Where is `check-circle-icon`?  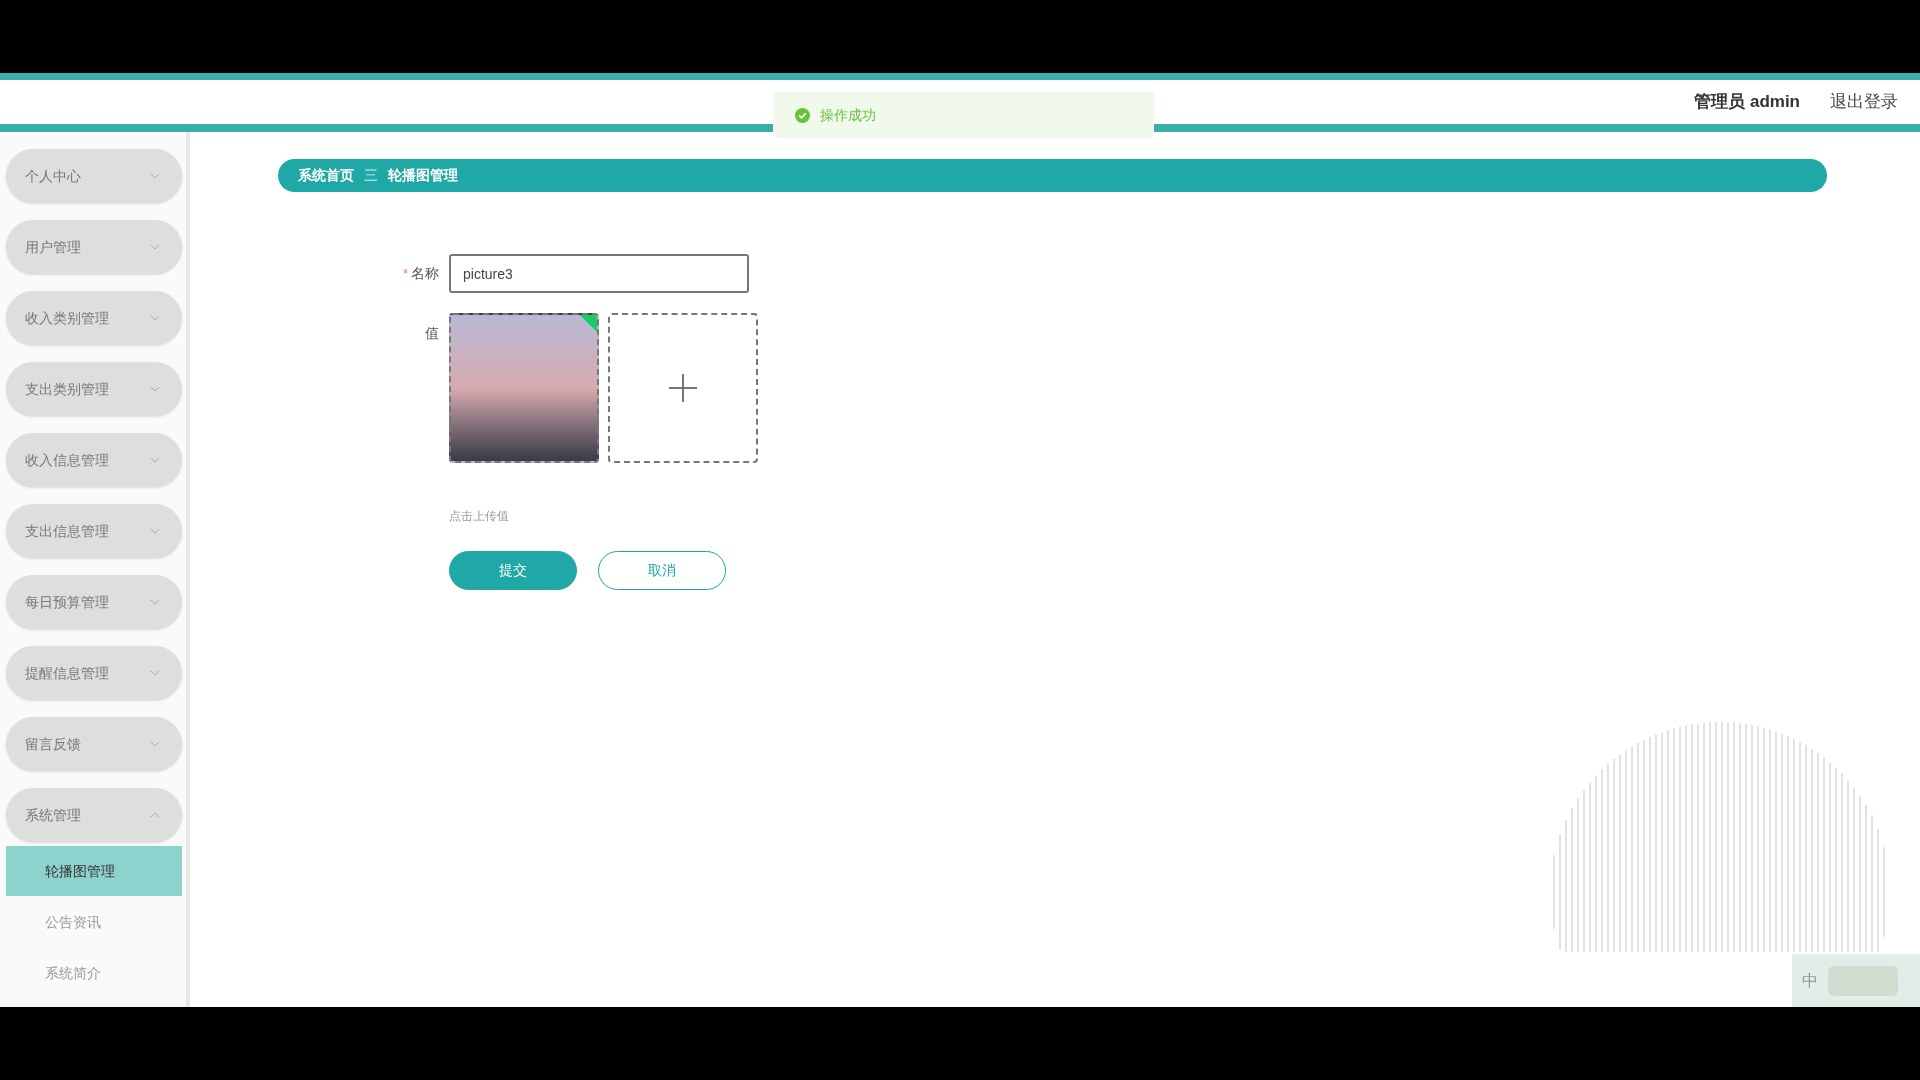
check-circle-icon is located at coordinates (802, 115).